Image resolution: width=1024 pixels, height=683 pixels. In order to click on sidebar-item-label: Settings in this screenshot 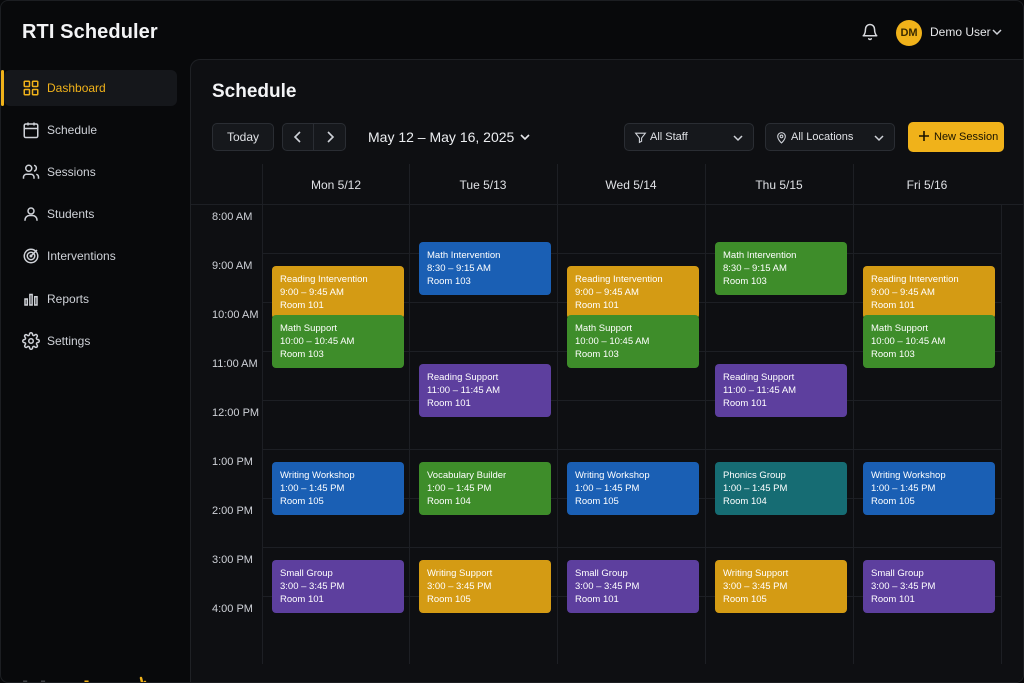, I will do `click(69, 341)`.